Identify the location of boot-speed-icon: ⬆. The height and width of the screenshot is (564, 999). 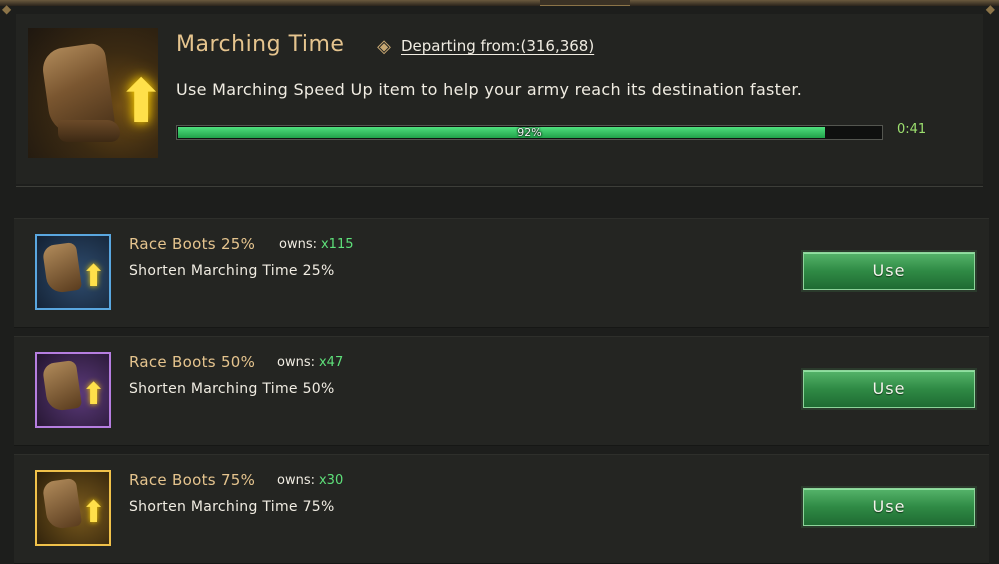
(93, 93).